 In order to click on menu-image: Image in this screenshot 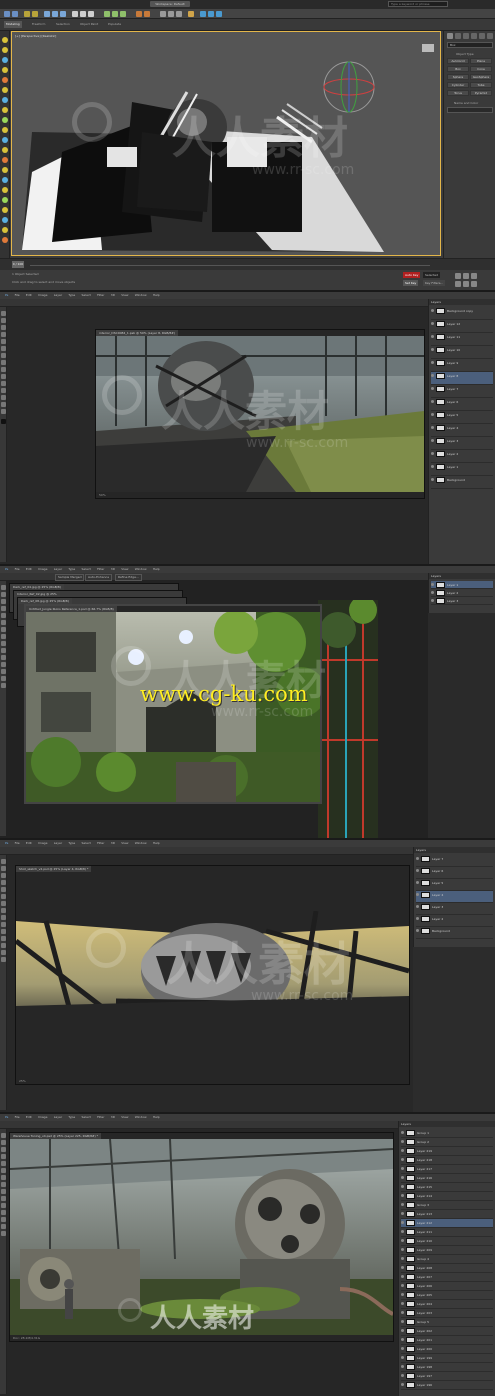, I will do `click(42, 569)`.